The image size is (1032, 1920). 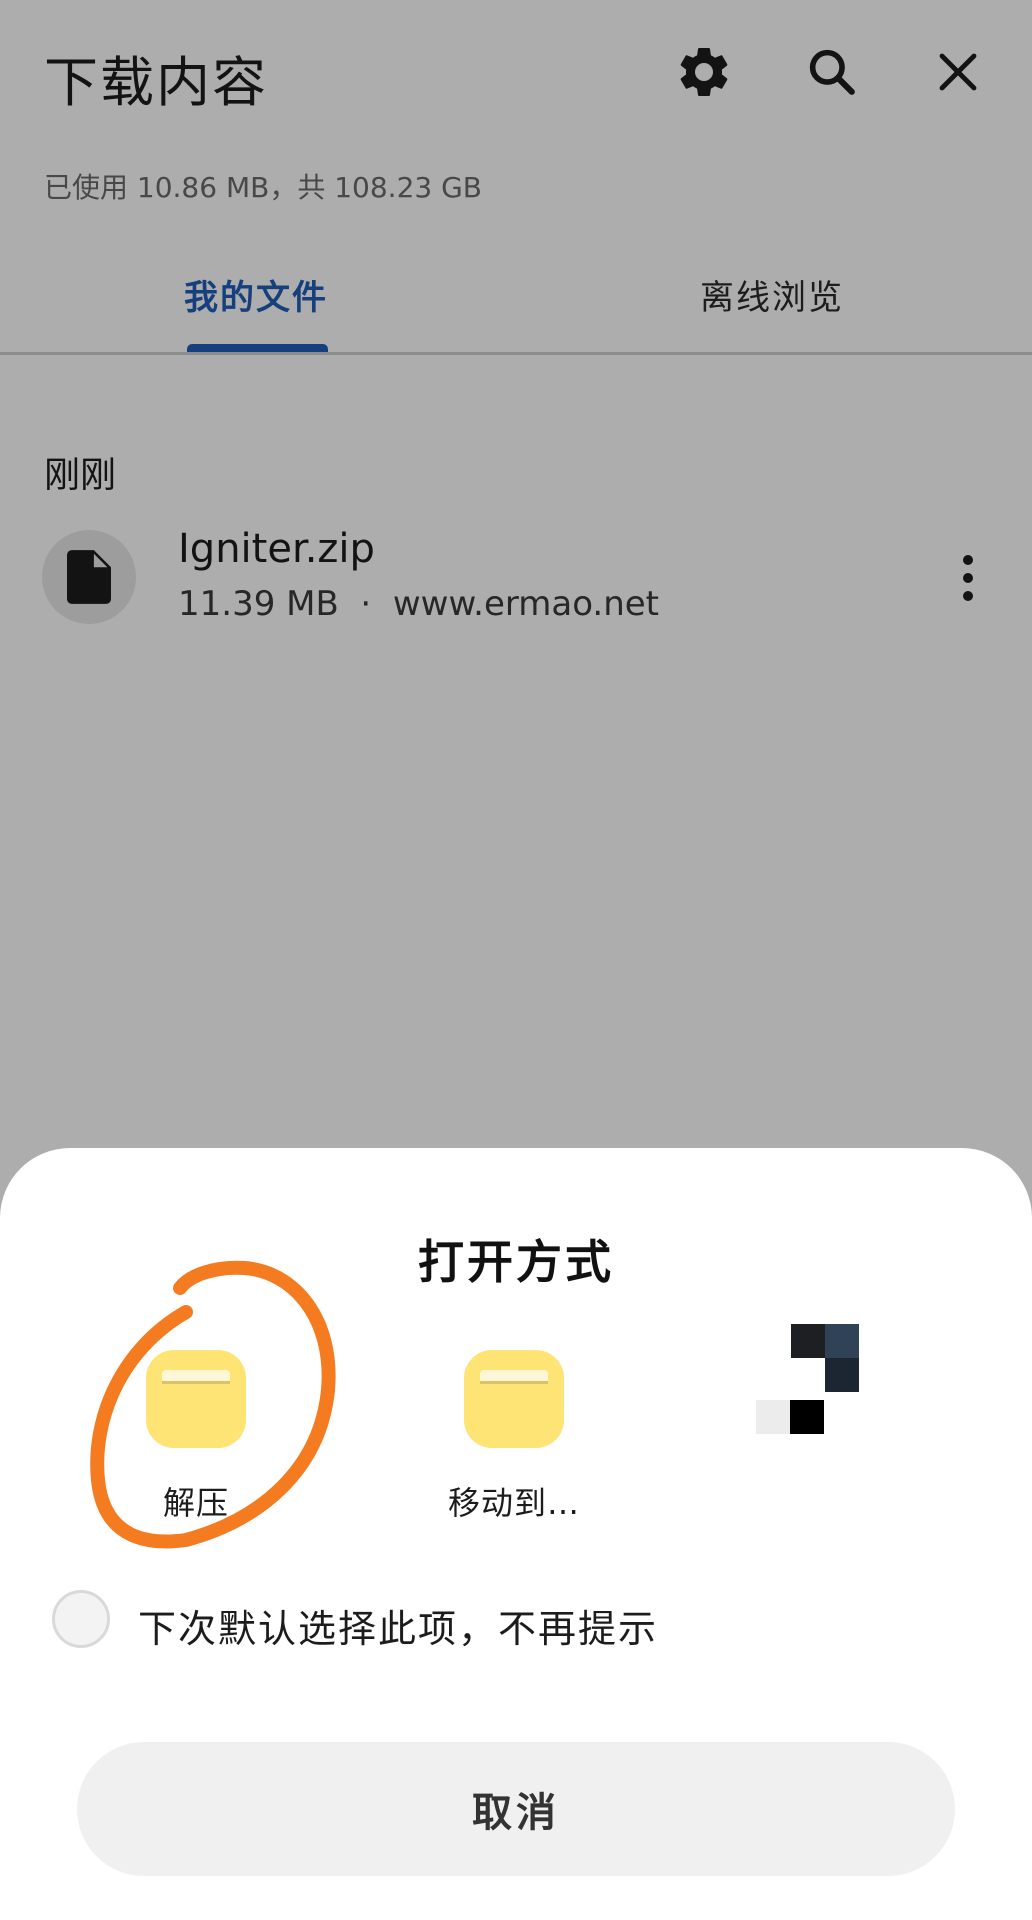 I want to click on pixelated-app-icon, so click(x=808, y=1341).